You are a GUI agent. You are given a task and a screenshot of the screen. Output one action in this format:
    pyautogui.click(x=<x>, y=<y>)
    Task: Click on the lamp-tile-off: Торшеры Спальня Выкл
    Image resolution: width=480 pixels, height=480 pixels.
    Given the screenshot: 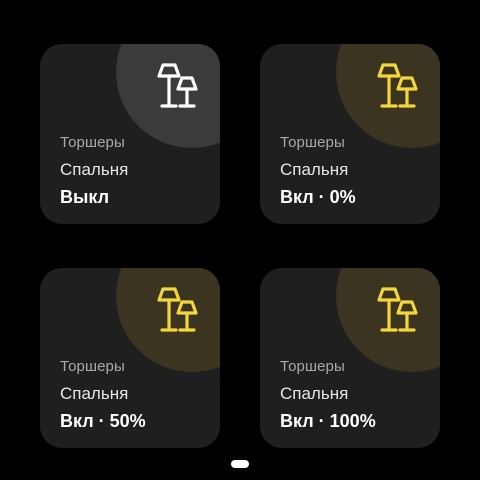 What is the action you would take?
    pyautogui.click(x=130, y=134)
    